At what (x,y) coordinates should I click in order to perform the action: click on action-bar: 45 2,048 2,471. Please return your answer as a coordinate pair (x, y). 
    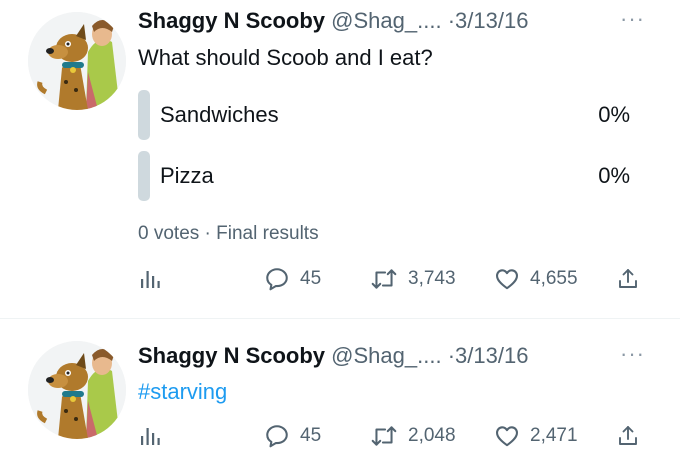
    Looking at the image, I should click on (398, 436).